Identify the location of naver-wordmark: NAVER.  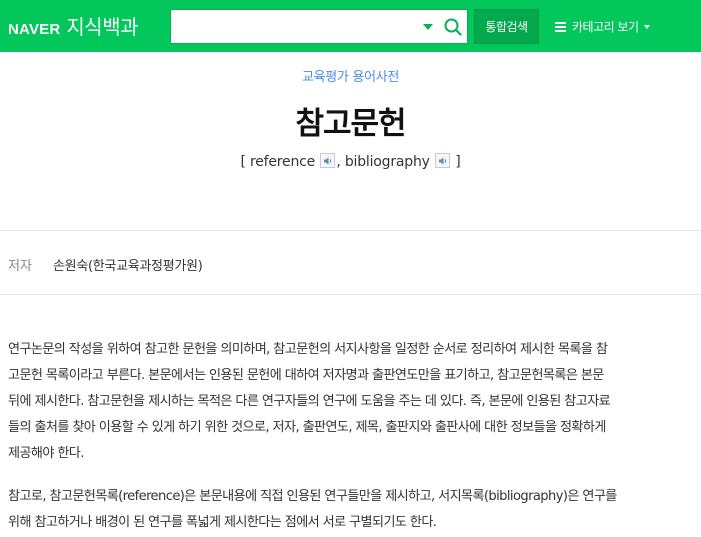
(34, 29).